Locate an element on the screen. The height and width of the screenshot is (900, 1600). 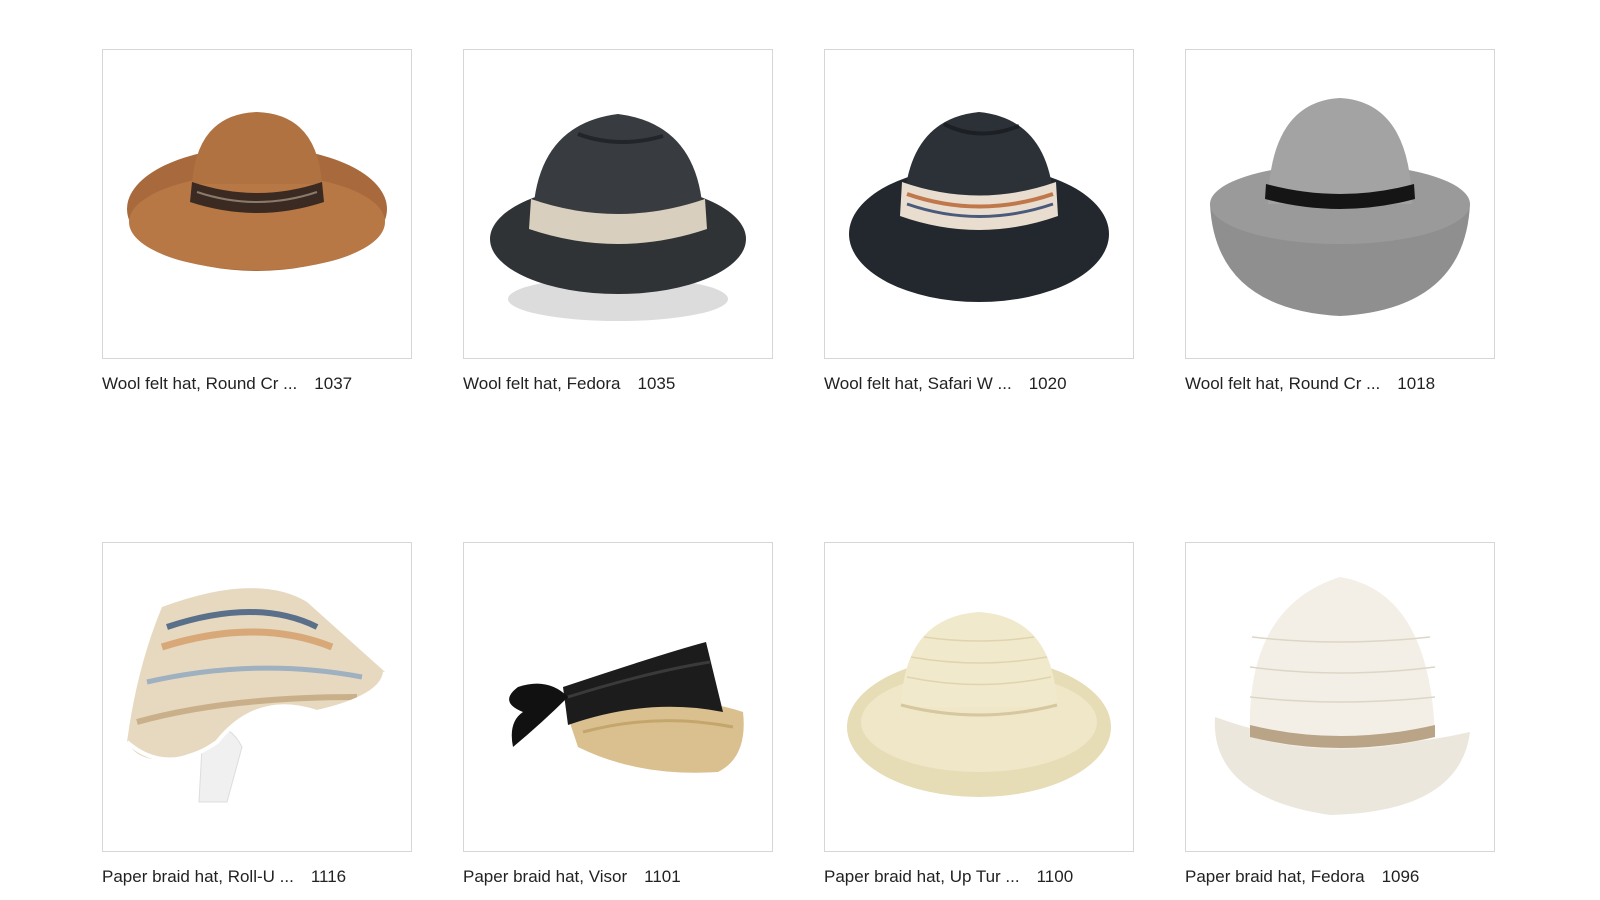
product-card: Wool felt hat, Round Cr ... 1037 is located at coordinates (257, 221).